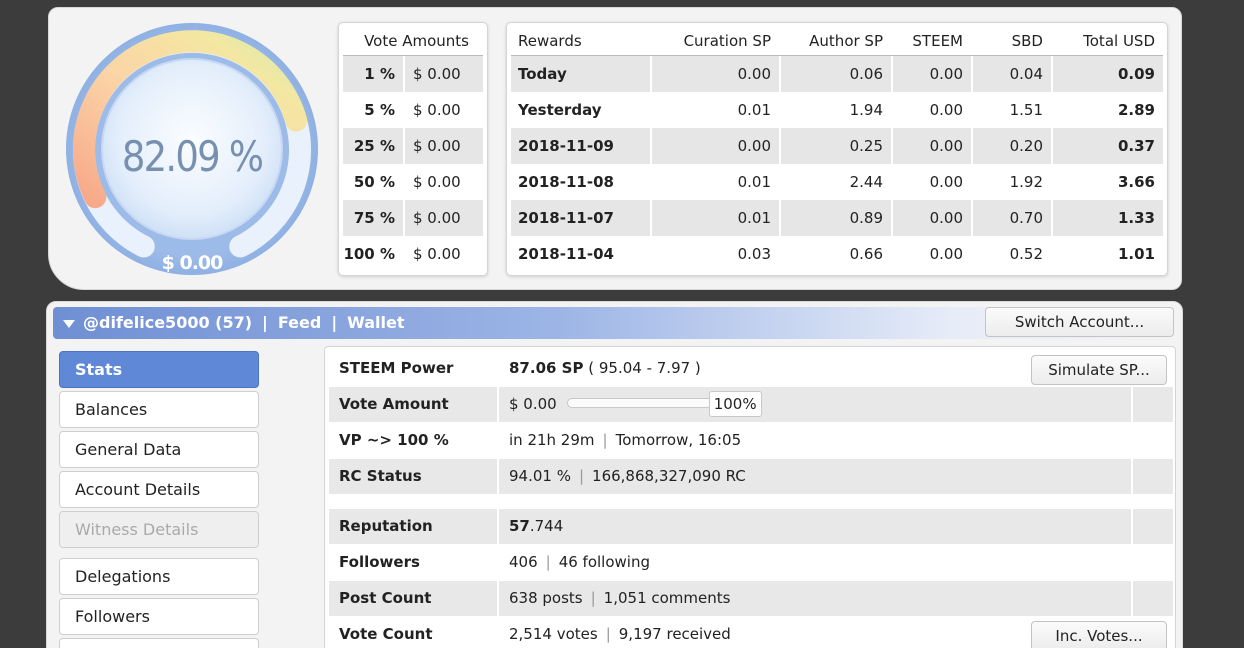  I want to click on vote-amount-row: 25 % $ 0.00, so click(413, 146).